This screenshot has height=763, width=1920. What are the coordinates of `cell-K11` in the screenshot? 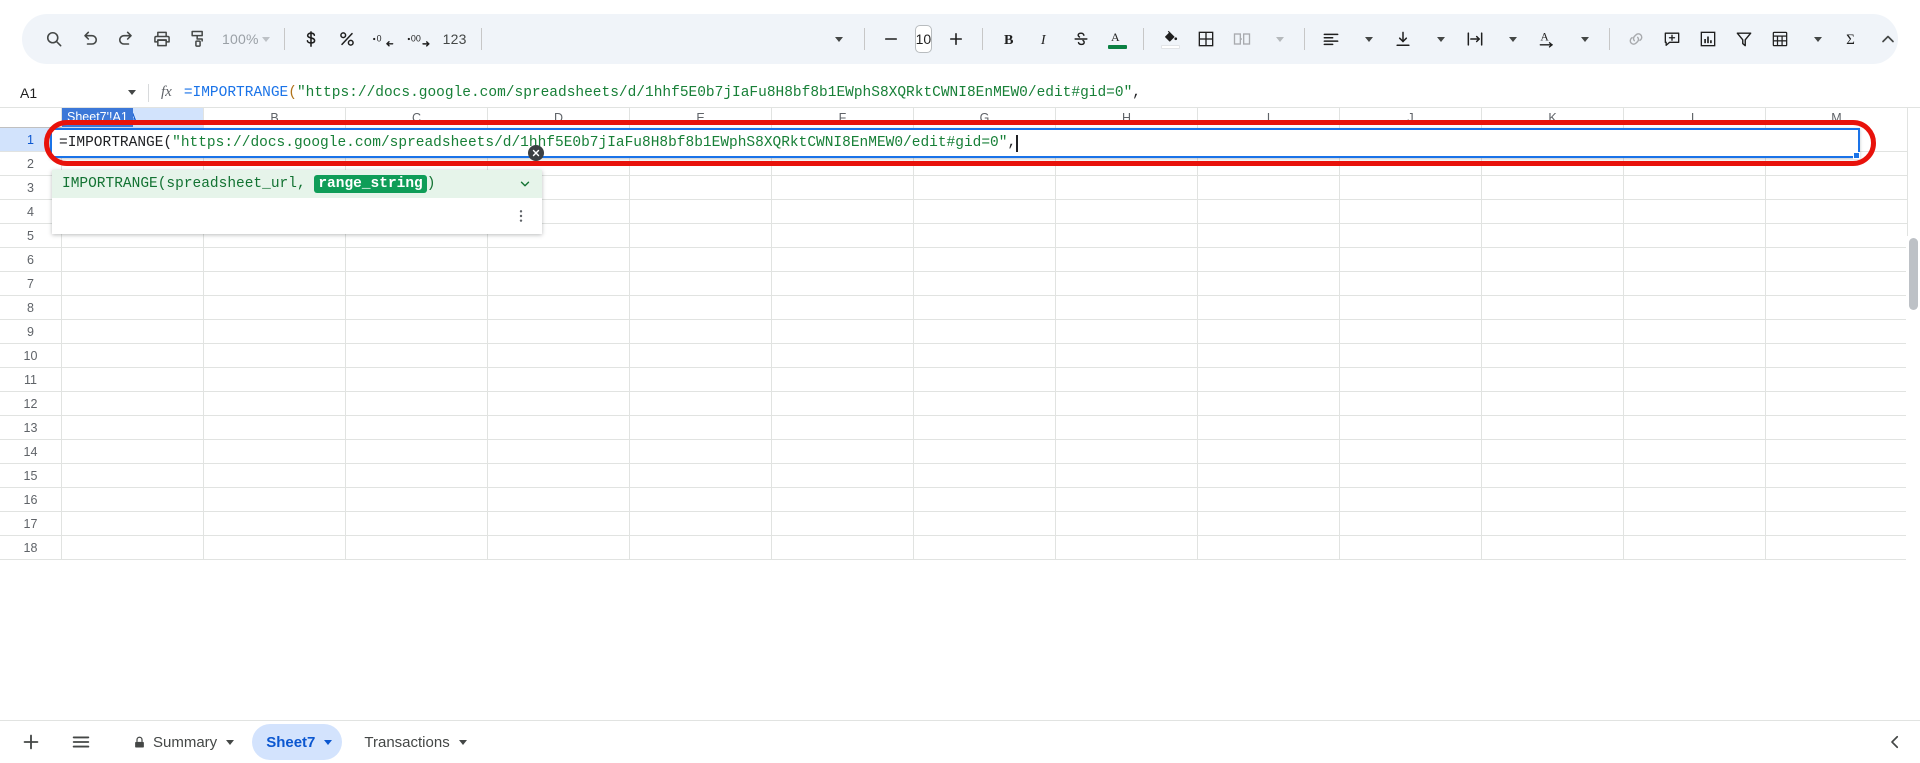 It's located at (1553, 380).